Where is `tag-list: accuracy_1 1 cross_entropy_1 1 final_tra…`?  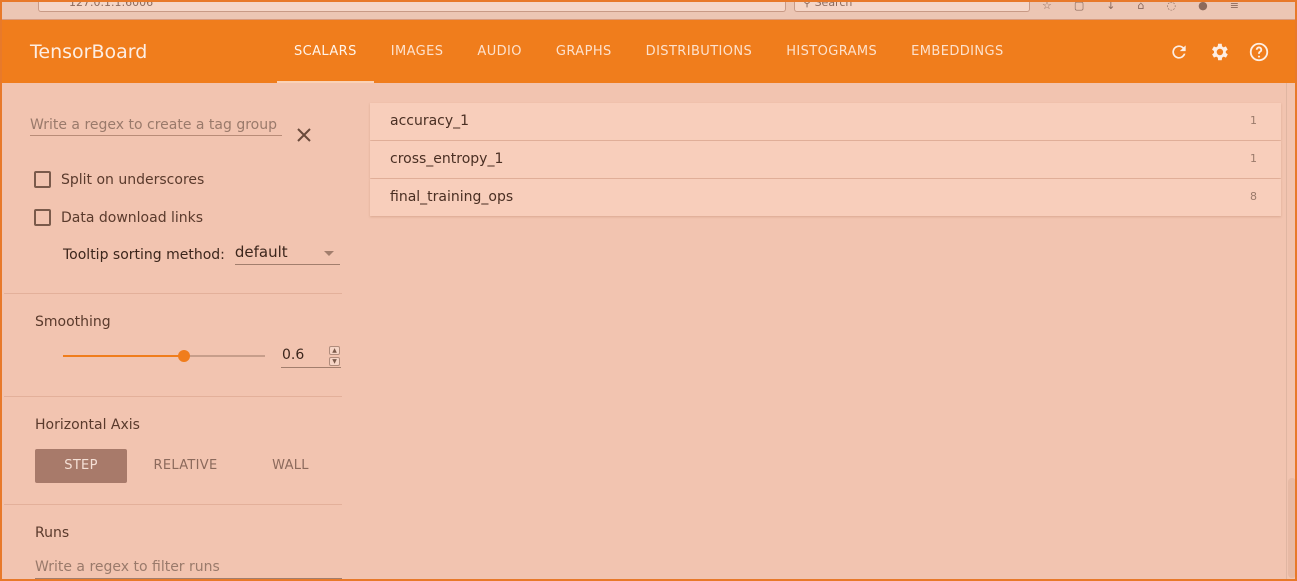 tag-list: accuracy_1 1 cross_entropy_1 1 final_tra… is located at coordinates (825, 160).